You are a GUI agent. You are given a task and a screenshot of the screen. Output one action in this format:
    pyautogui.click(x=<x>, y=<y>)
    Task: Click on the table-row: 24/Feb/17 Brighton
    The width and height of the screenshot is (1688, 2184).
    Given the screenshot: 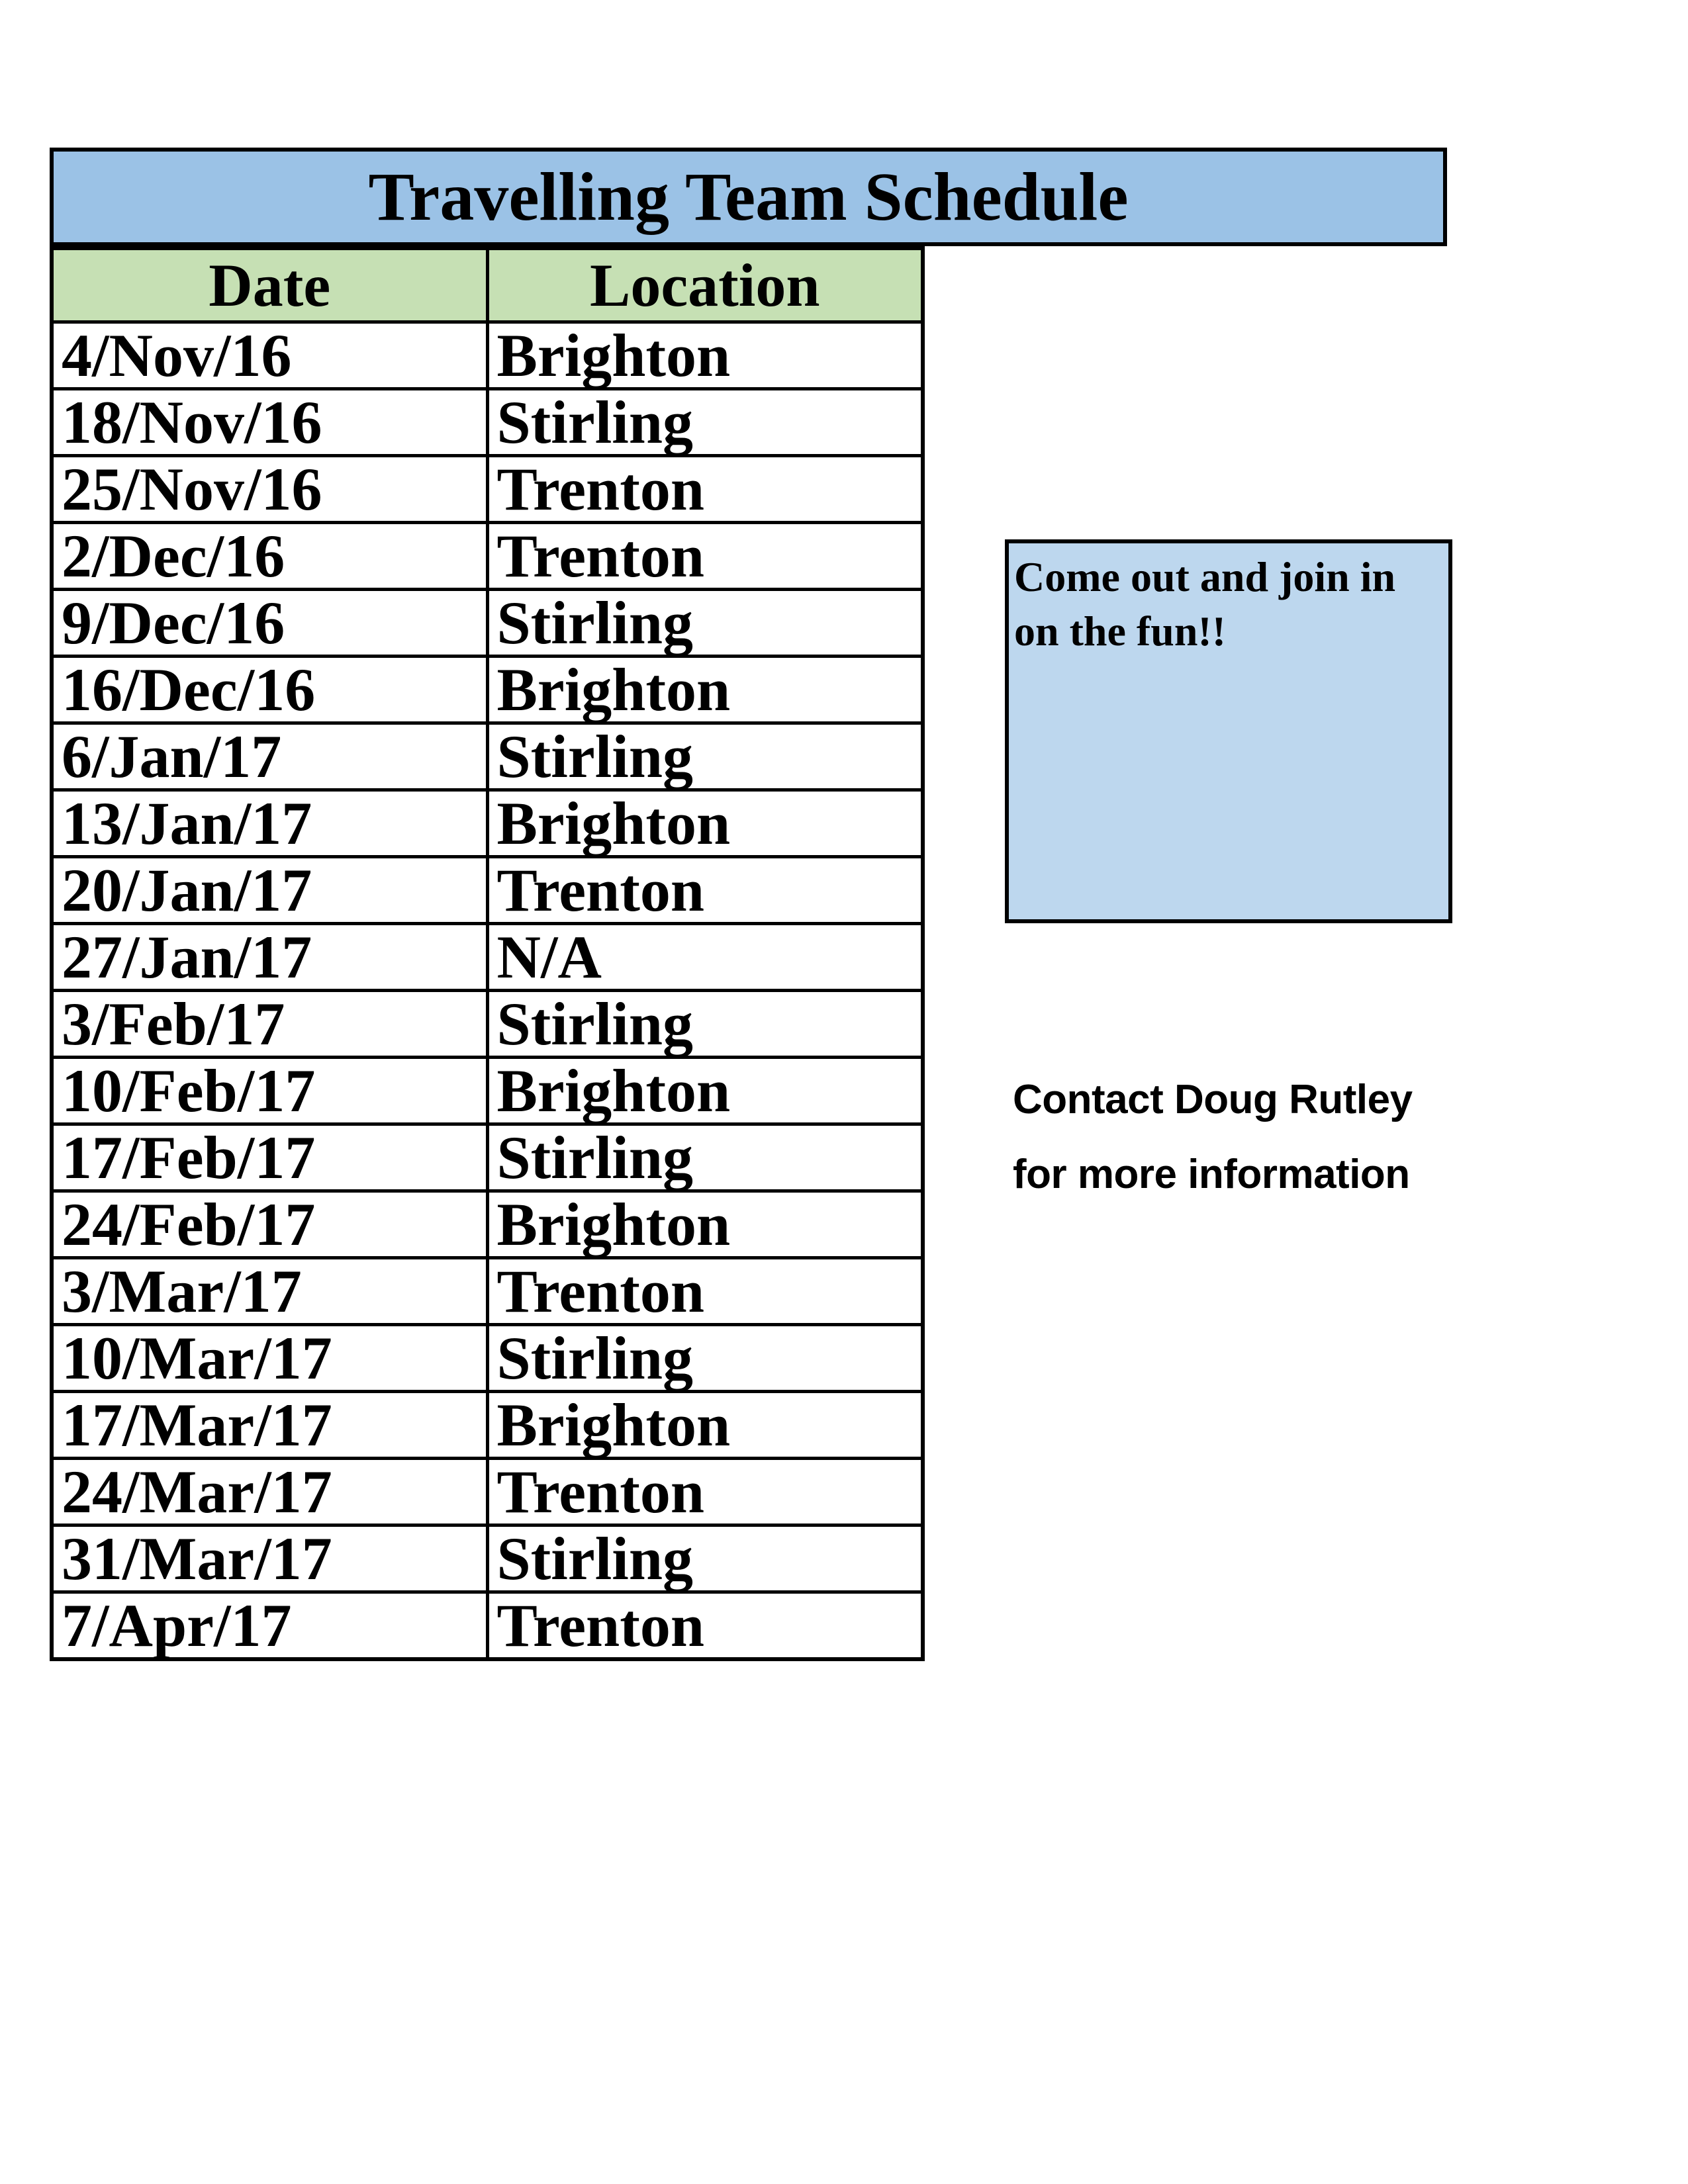 What is the action you would take?
    pyautogui.click(x=487, y=1224)
    